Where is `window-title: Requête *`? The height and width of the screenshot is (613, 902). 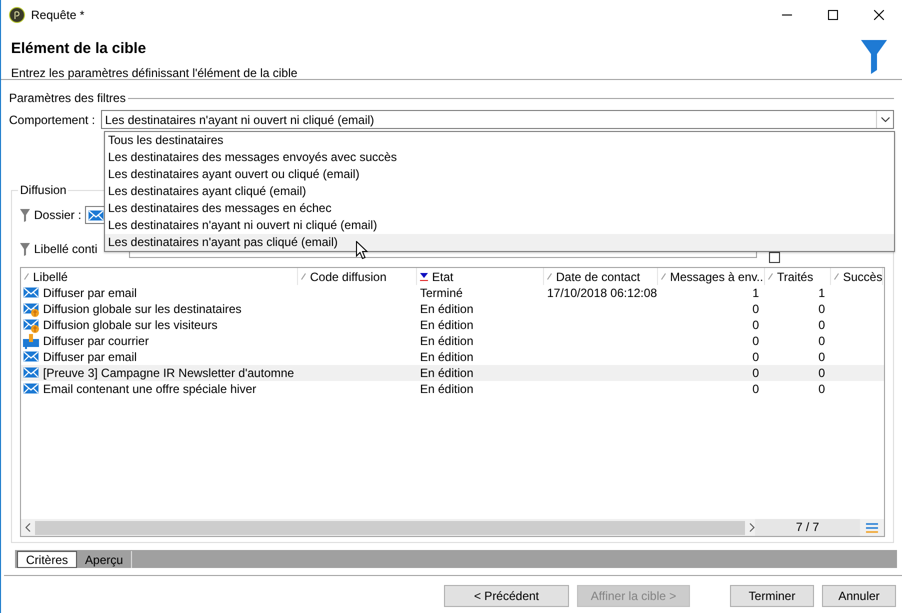 window-title: Requête * is located at coordinates (57, 15).